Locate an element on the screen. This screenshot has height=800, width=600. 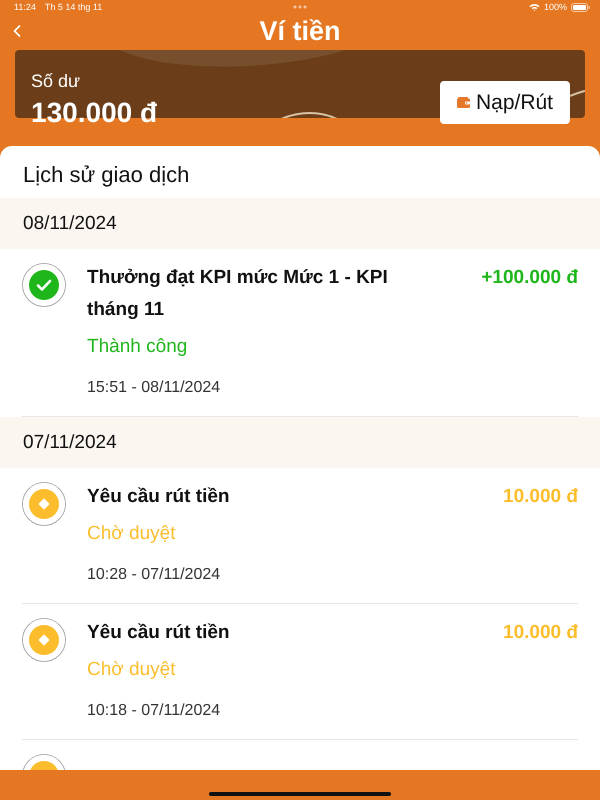
top-up-withdraw-button: Nạp/Rút is located at coordinates (505, 102).